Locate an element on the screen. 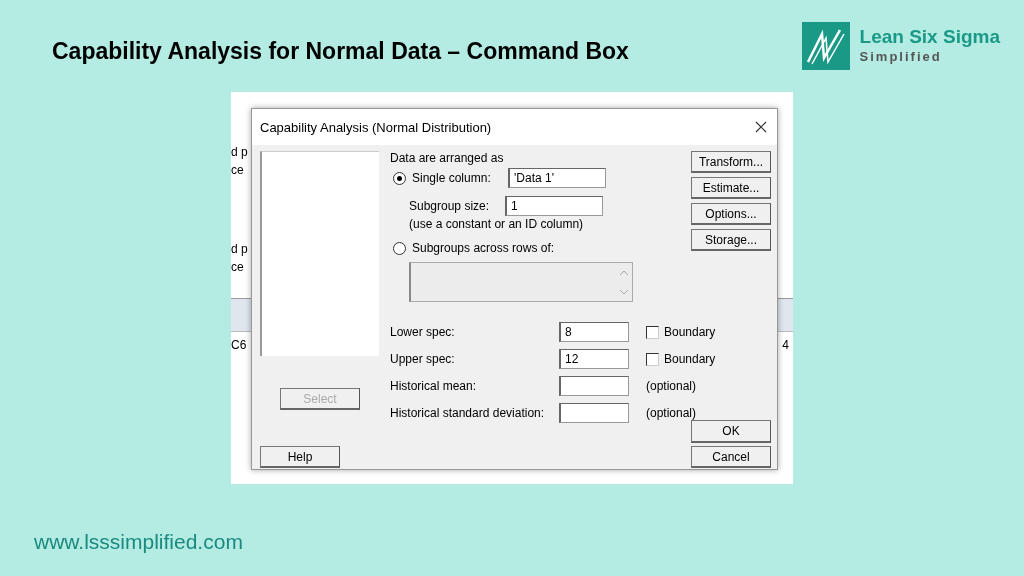 The width and height of the screenshot is (1024, 576). hint-text: (use a constant or an ID column) is located at coordinates (496, 224).